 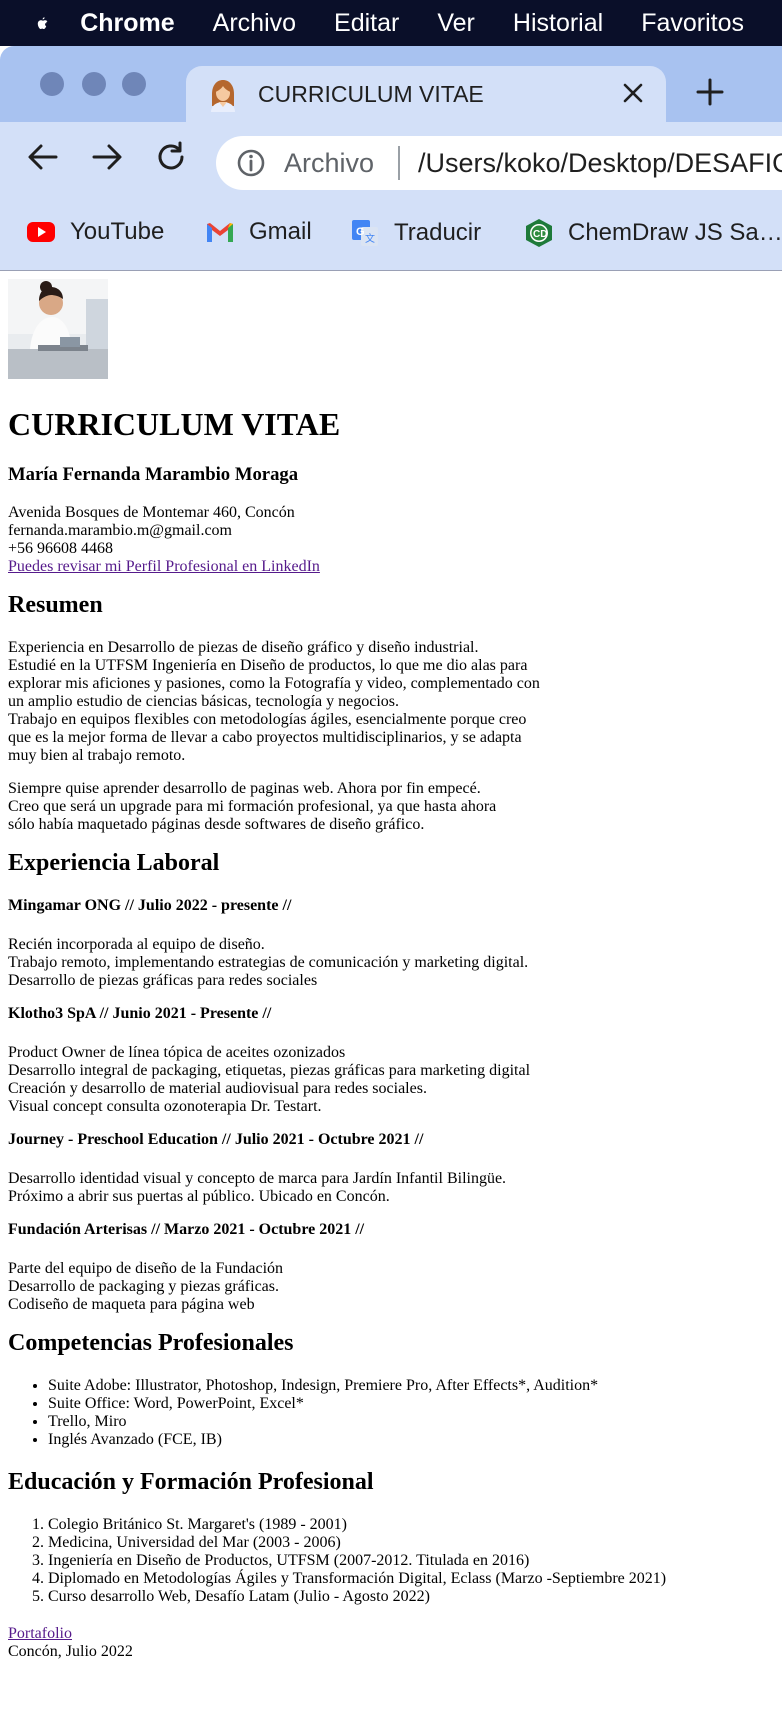 I want to click on bookmark-label: YouTube, so click(x=117, y=231).